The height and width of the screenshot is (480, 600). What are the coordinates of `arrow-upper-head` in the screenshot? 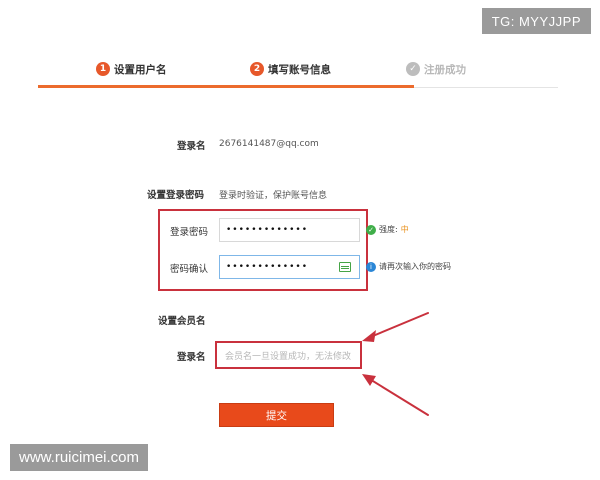 It's located at (369, 336).